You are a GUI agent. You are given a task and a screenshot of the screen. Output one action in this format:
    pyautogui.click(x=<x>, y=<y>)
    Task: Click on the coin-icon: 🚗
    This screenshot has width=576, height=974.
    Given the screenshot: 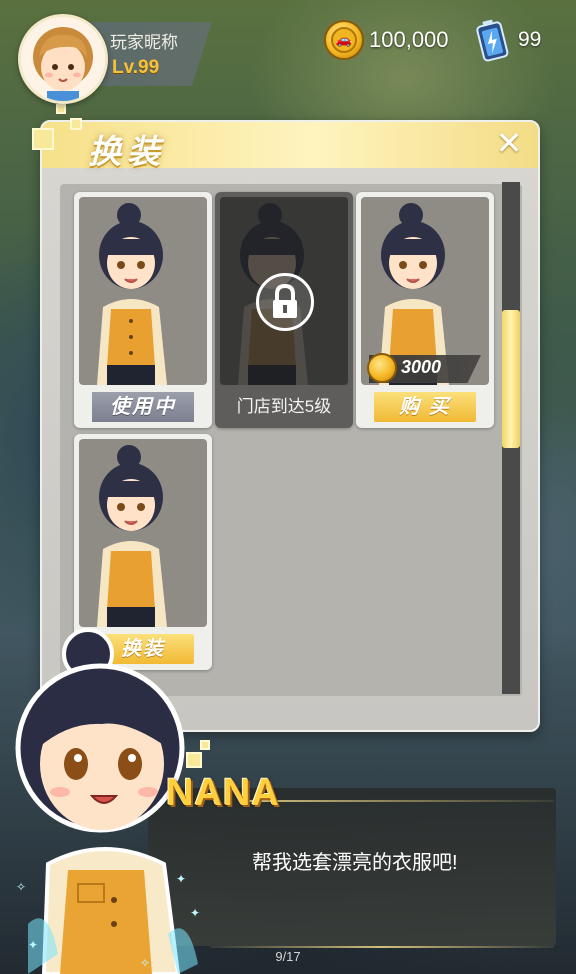 What is the action you would take?
    pyautogui.click(x=344, y=40)
    